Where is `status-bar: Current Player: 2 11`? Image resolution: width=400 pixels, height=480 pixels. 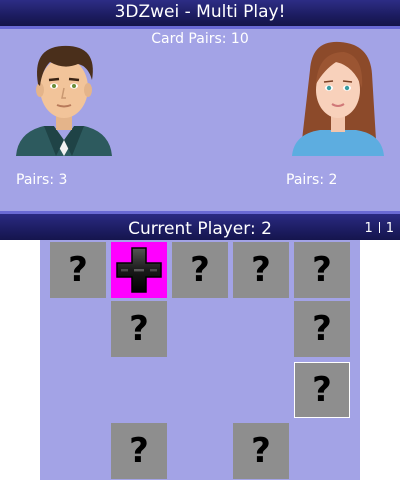
status-bar: Current Player: 2 11 is located at coordinates (200, 227).